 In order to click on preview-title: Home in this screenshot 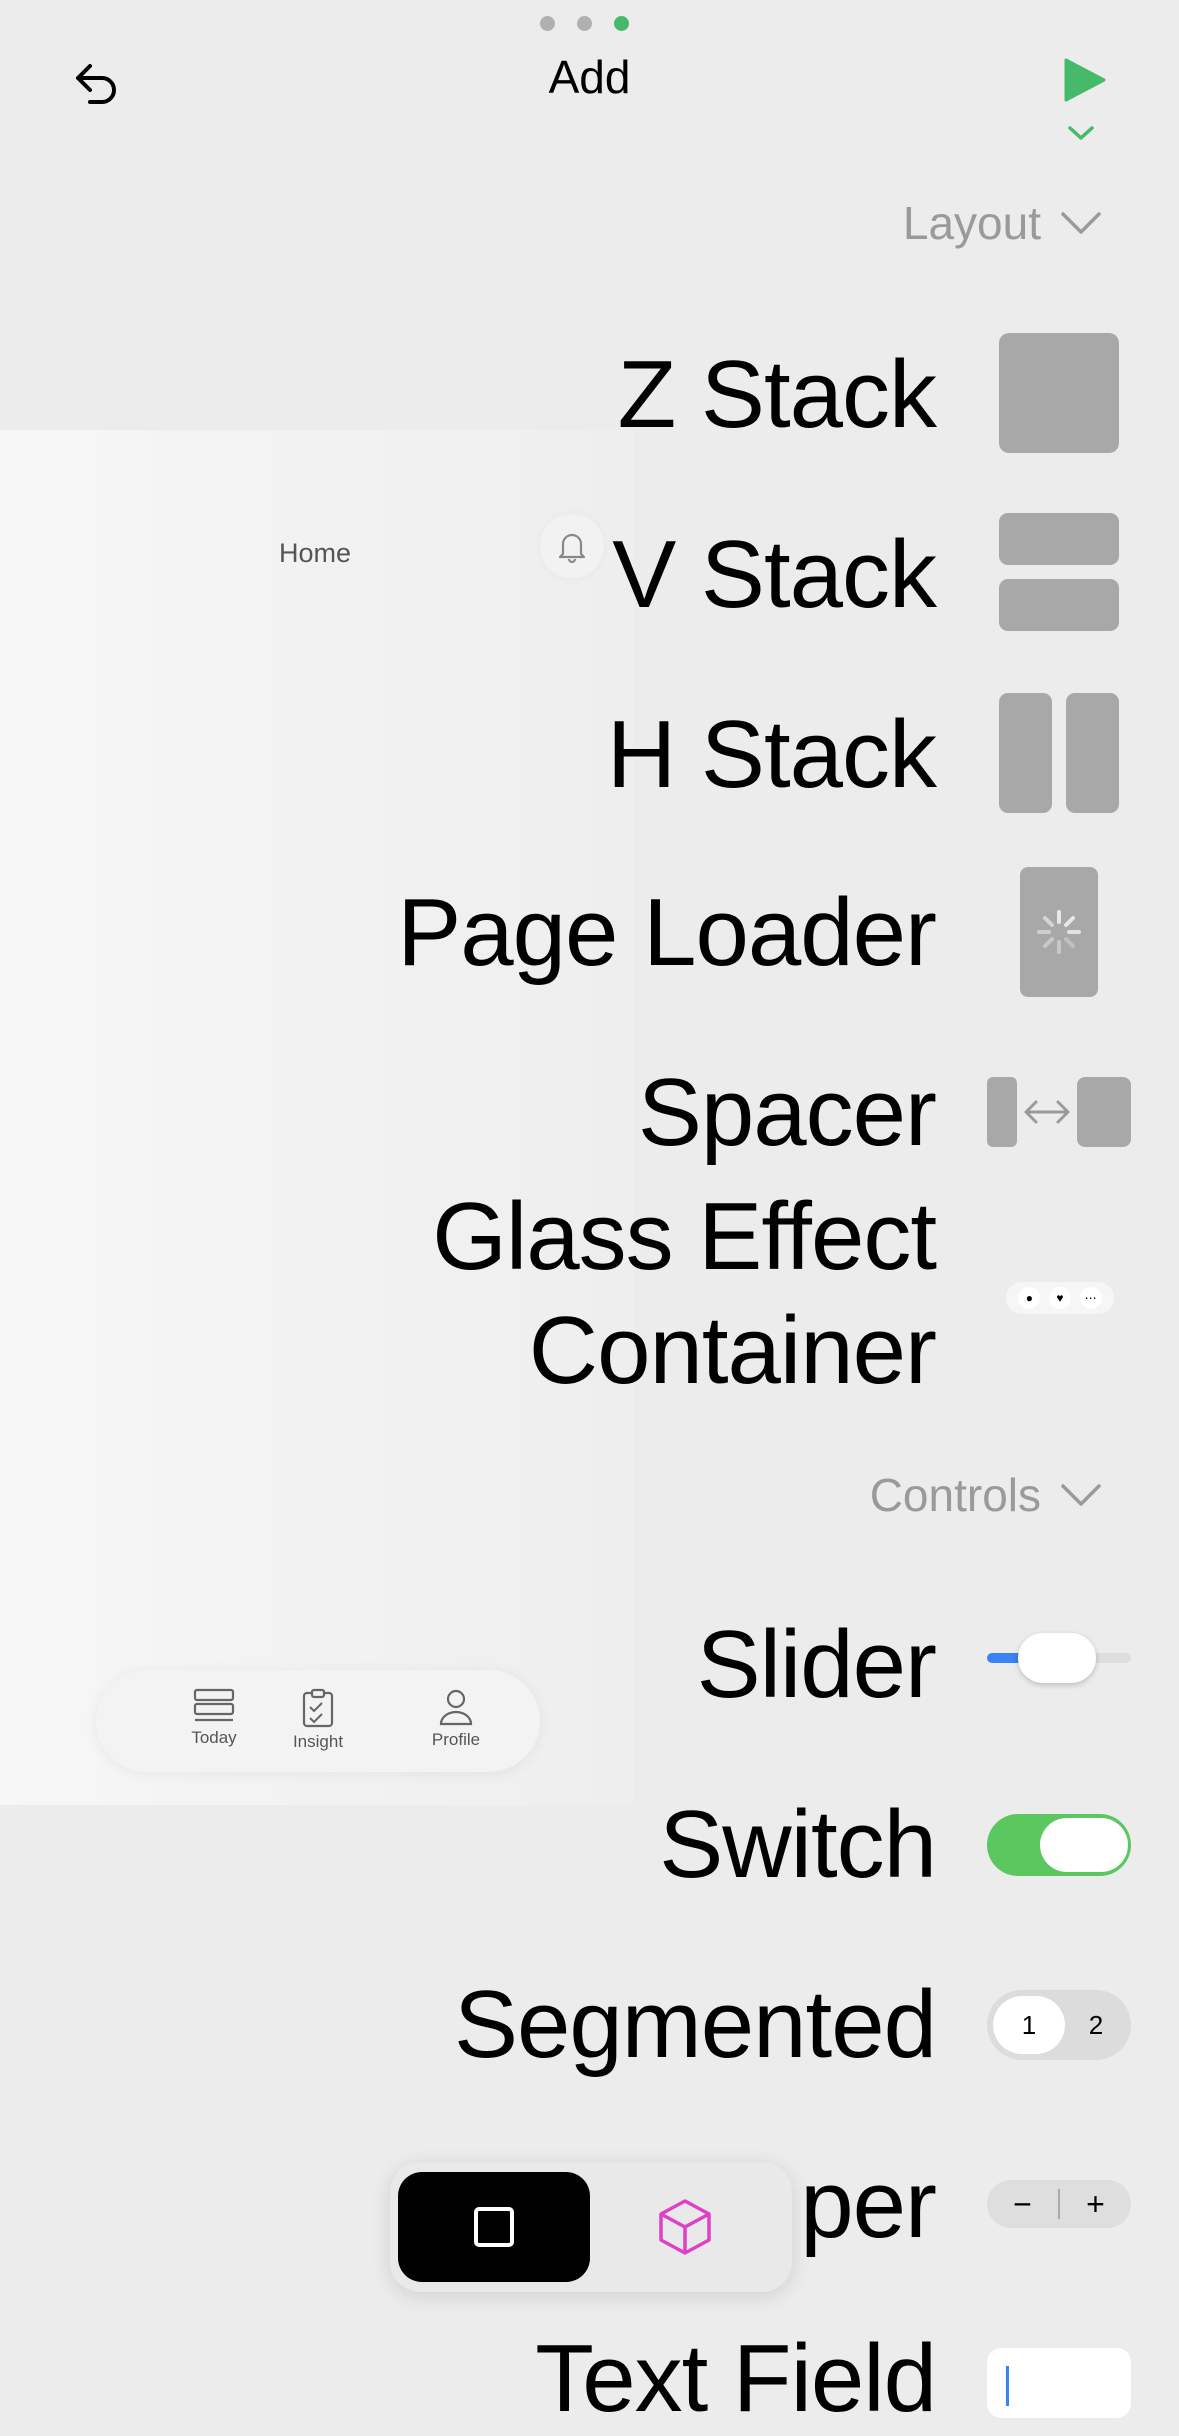, I will do `click(315, 553)`.